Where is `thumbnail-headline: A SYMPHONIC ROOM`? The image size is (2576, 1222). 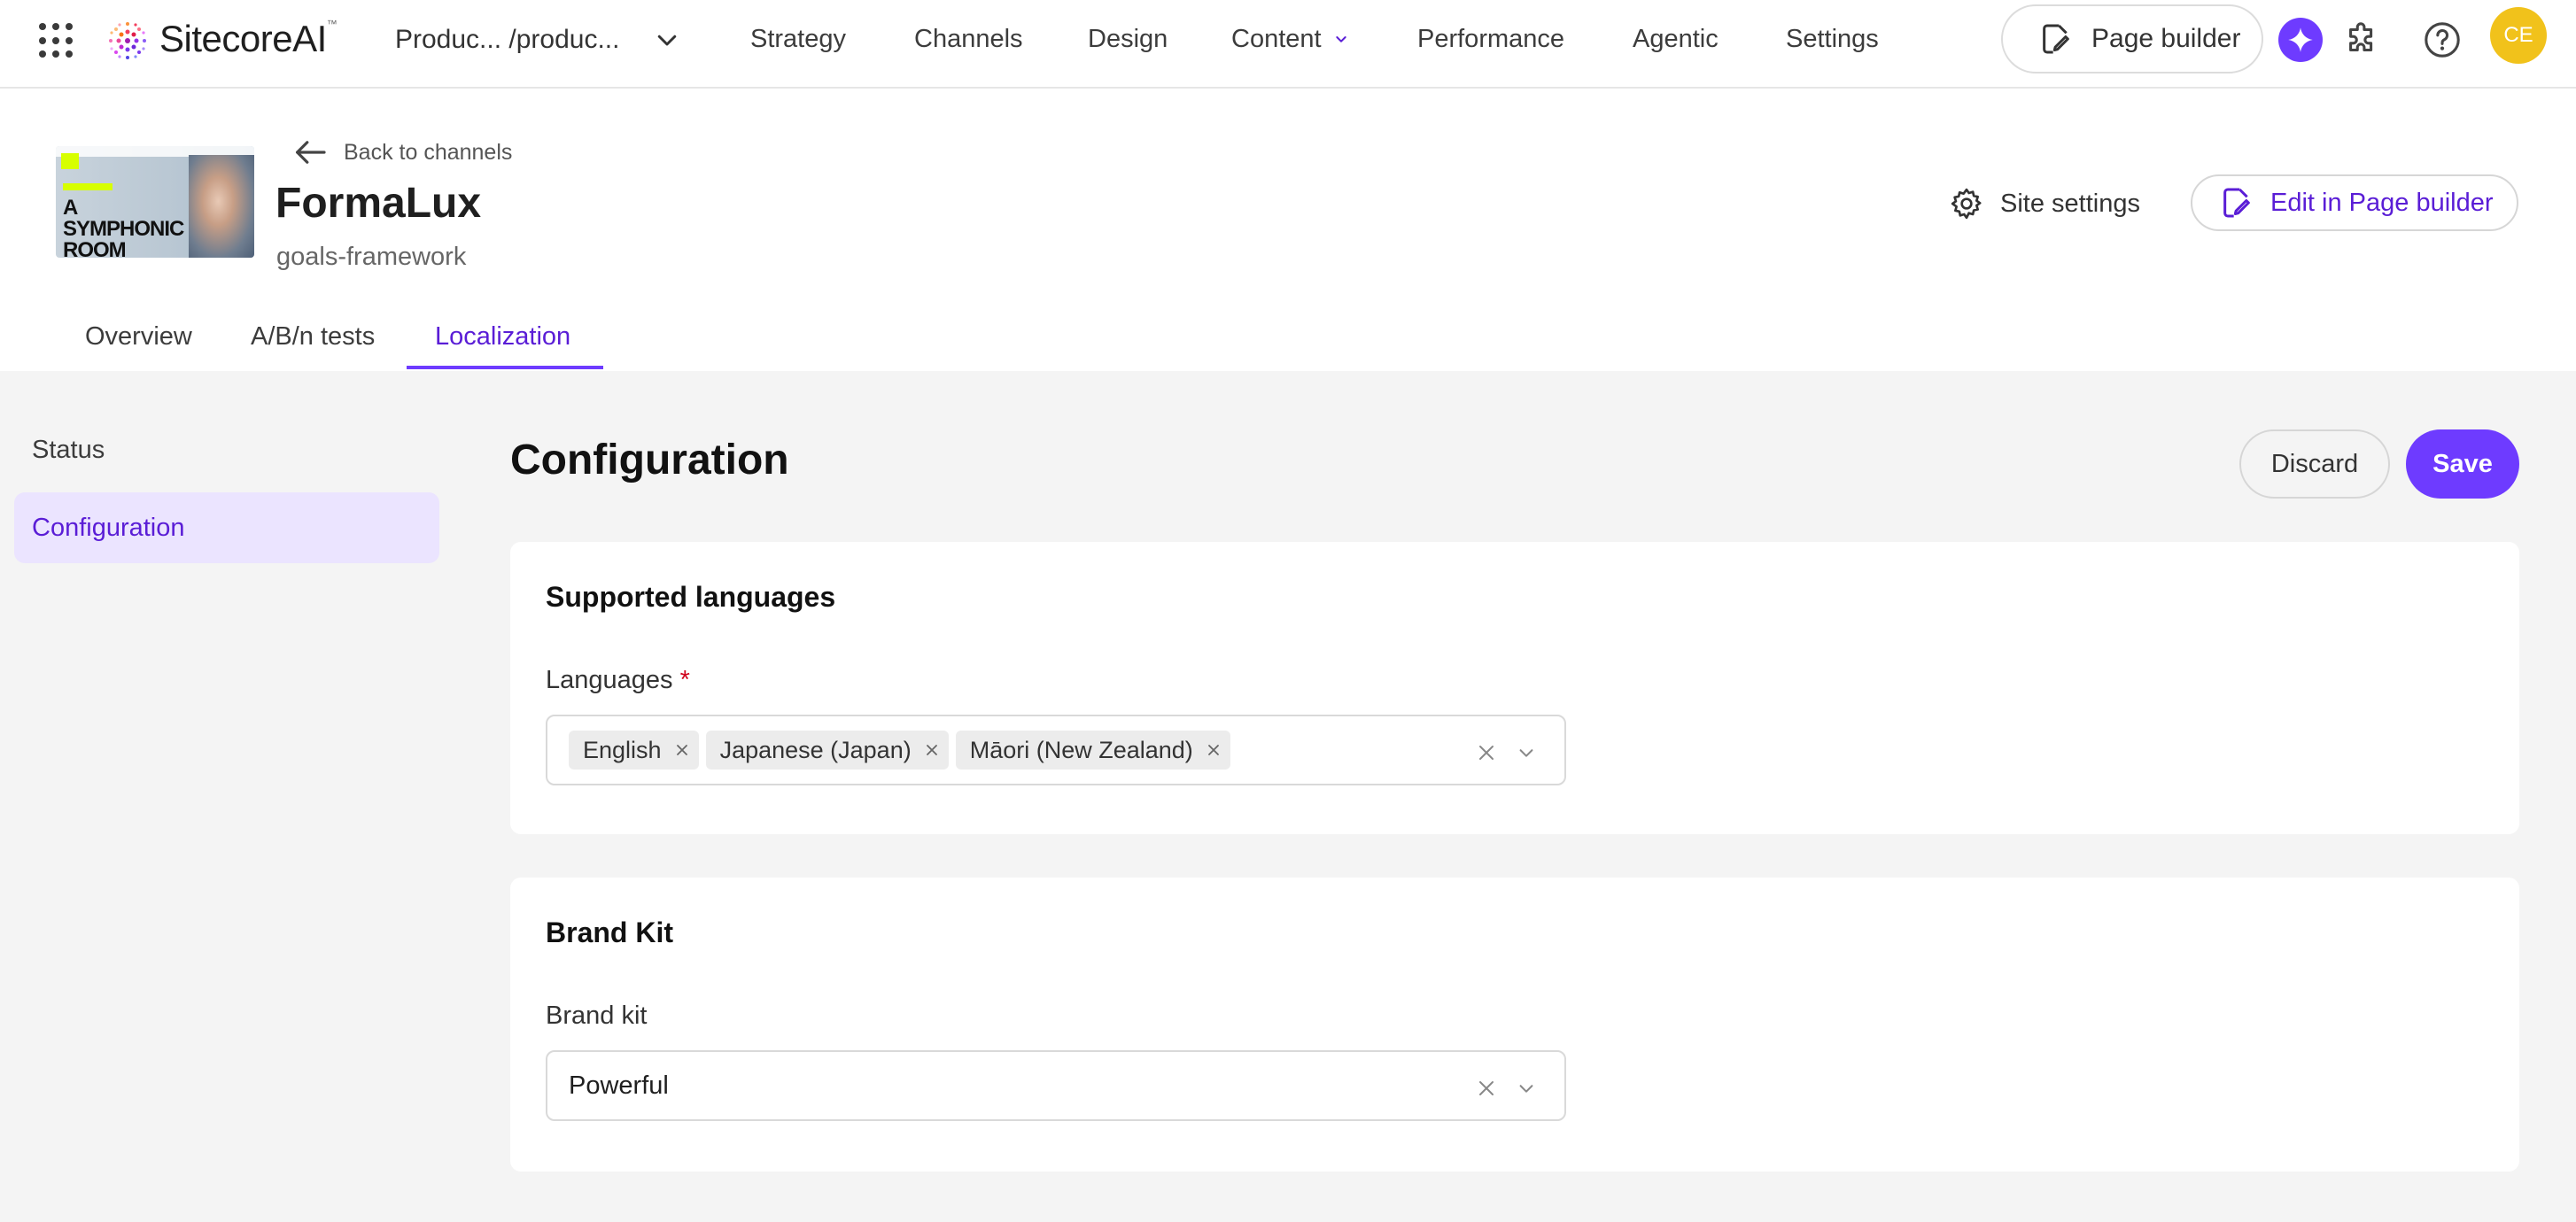
thumbnail-headline: A SYMPHONIC ROOM is located at coordinates (123, 227).